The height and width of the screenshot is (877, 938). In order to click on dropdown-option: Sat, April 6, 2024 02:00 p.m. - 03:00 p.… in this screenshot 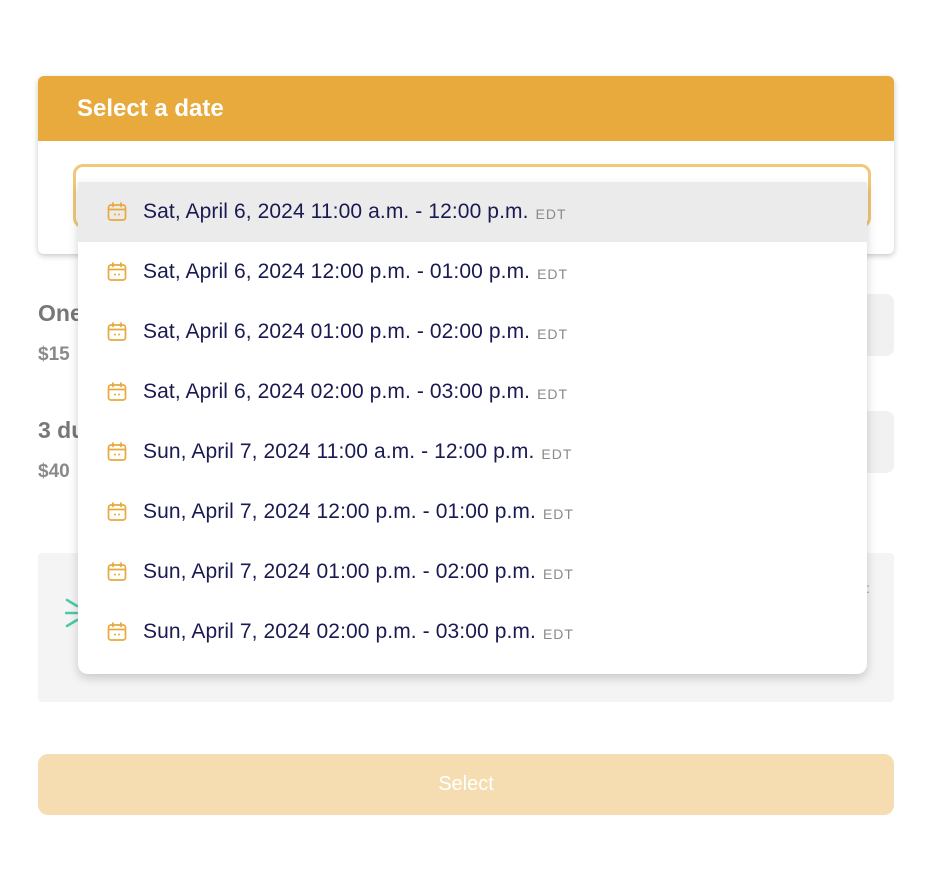, I will do `click(472, 392)`.